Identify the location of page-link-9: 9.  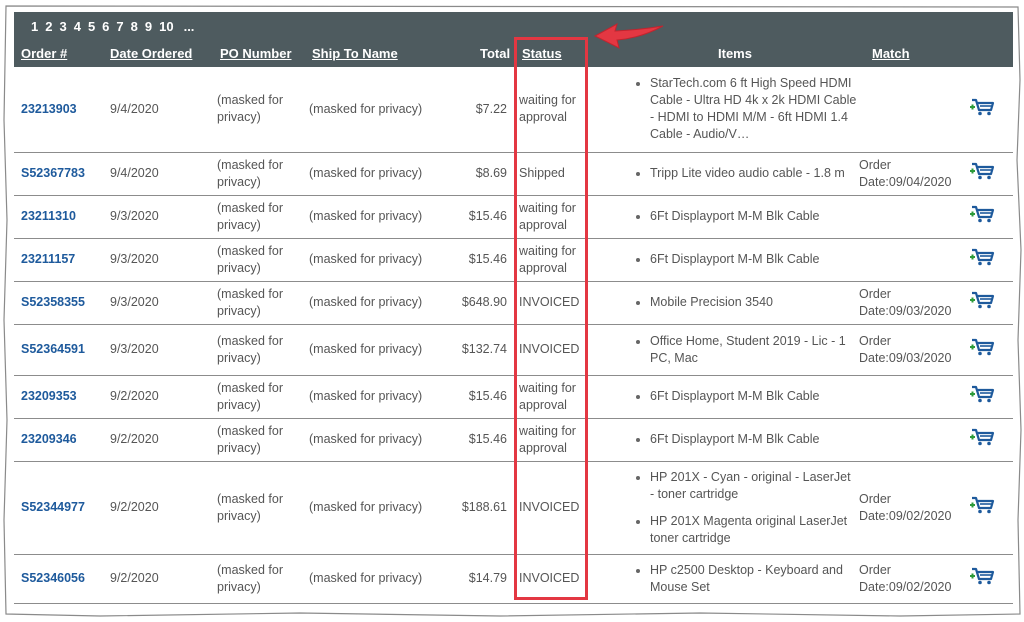
(148, 26).